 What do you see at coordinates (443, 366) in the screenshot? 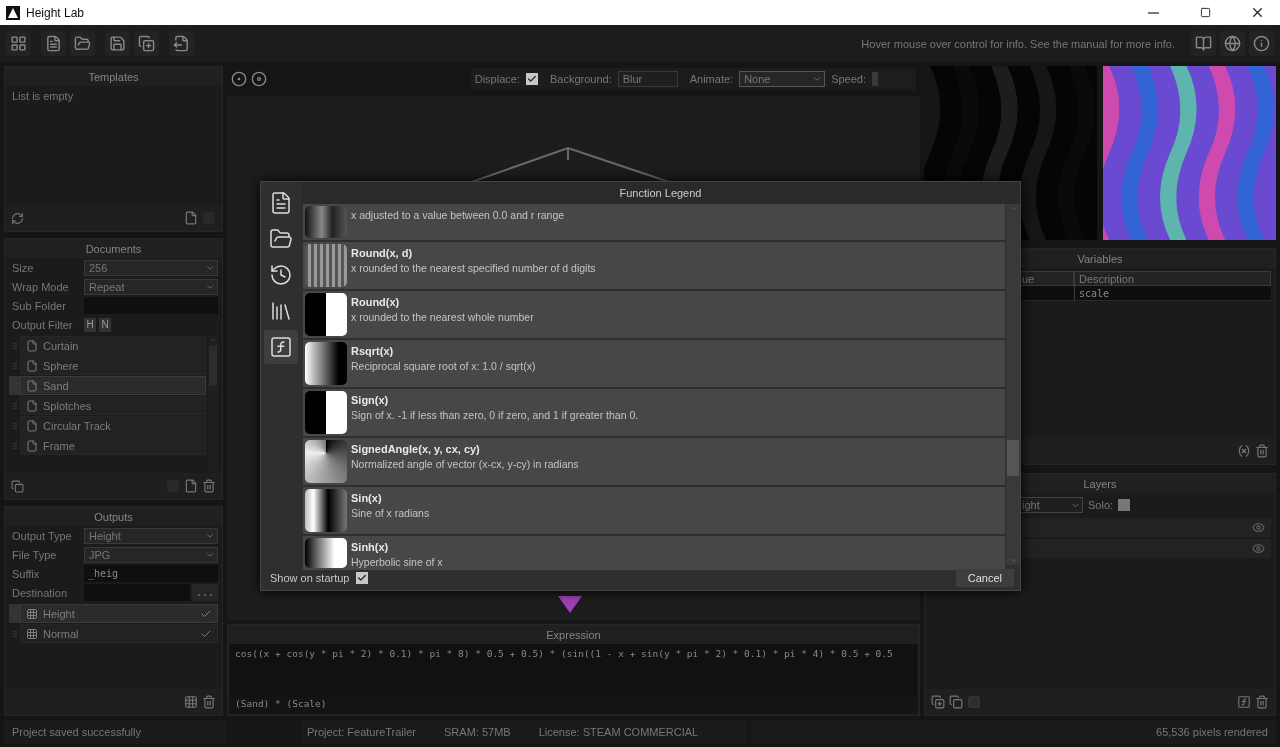
I see `function-description: Reciprocal square root of x: 1.0 / sqrt(x)` at bounding box center [443, 366].